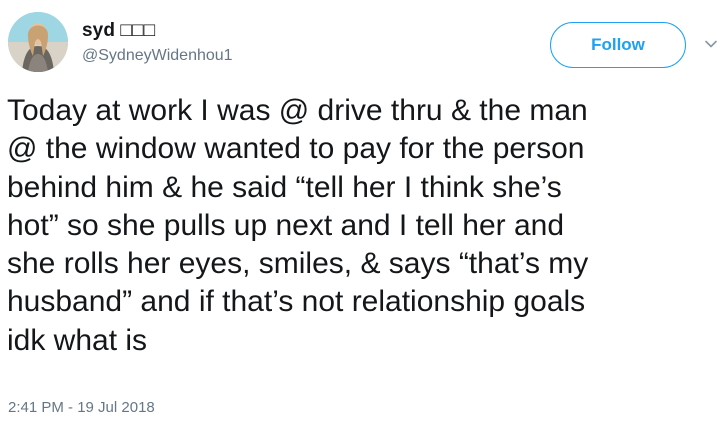 This screenshot has height=432, width=728. What do you see at coordinates (118, 31) in the screenshot?
I see `display-name: syd □□□` at bounding box center [118, 31].